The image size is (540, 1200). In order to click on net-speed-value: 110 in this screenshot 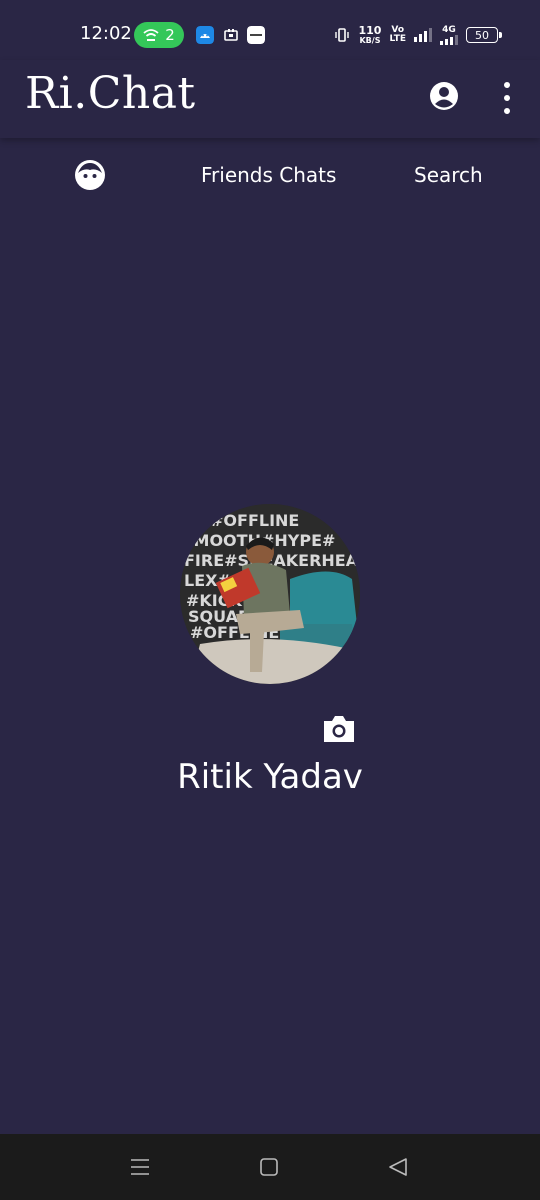, I will do `click(370, 30)`.